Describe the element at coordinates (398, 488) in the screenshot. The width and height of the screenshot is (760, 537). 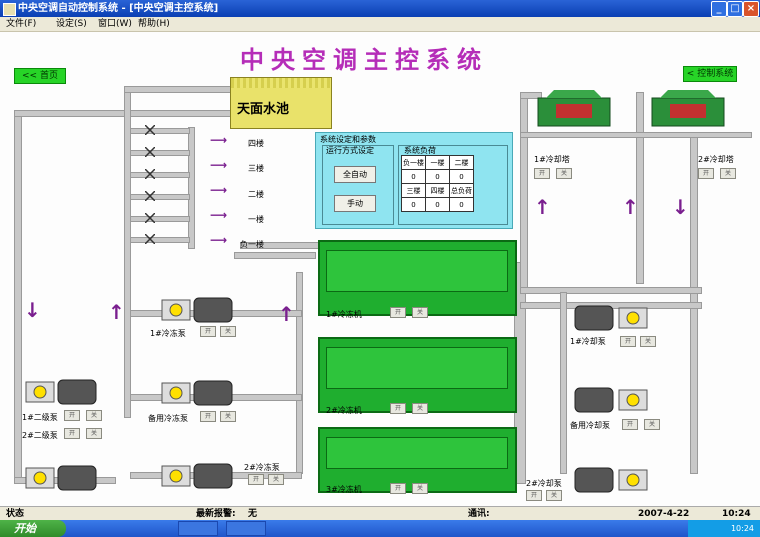
I see `chiller-3-on-button: 开` at that location.